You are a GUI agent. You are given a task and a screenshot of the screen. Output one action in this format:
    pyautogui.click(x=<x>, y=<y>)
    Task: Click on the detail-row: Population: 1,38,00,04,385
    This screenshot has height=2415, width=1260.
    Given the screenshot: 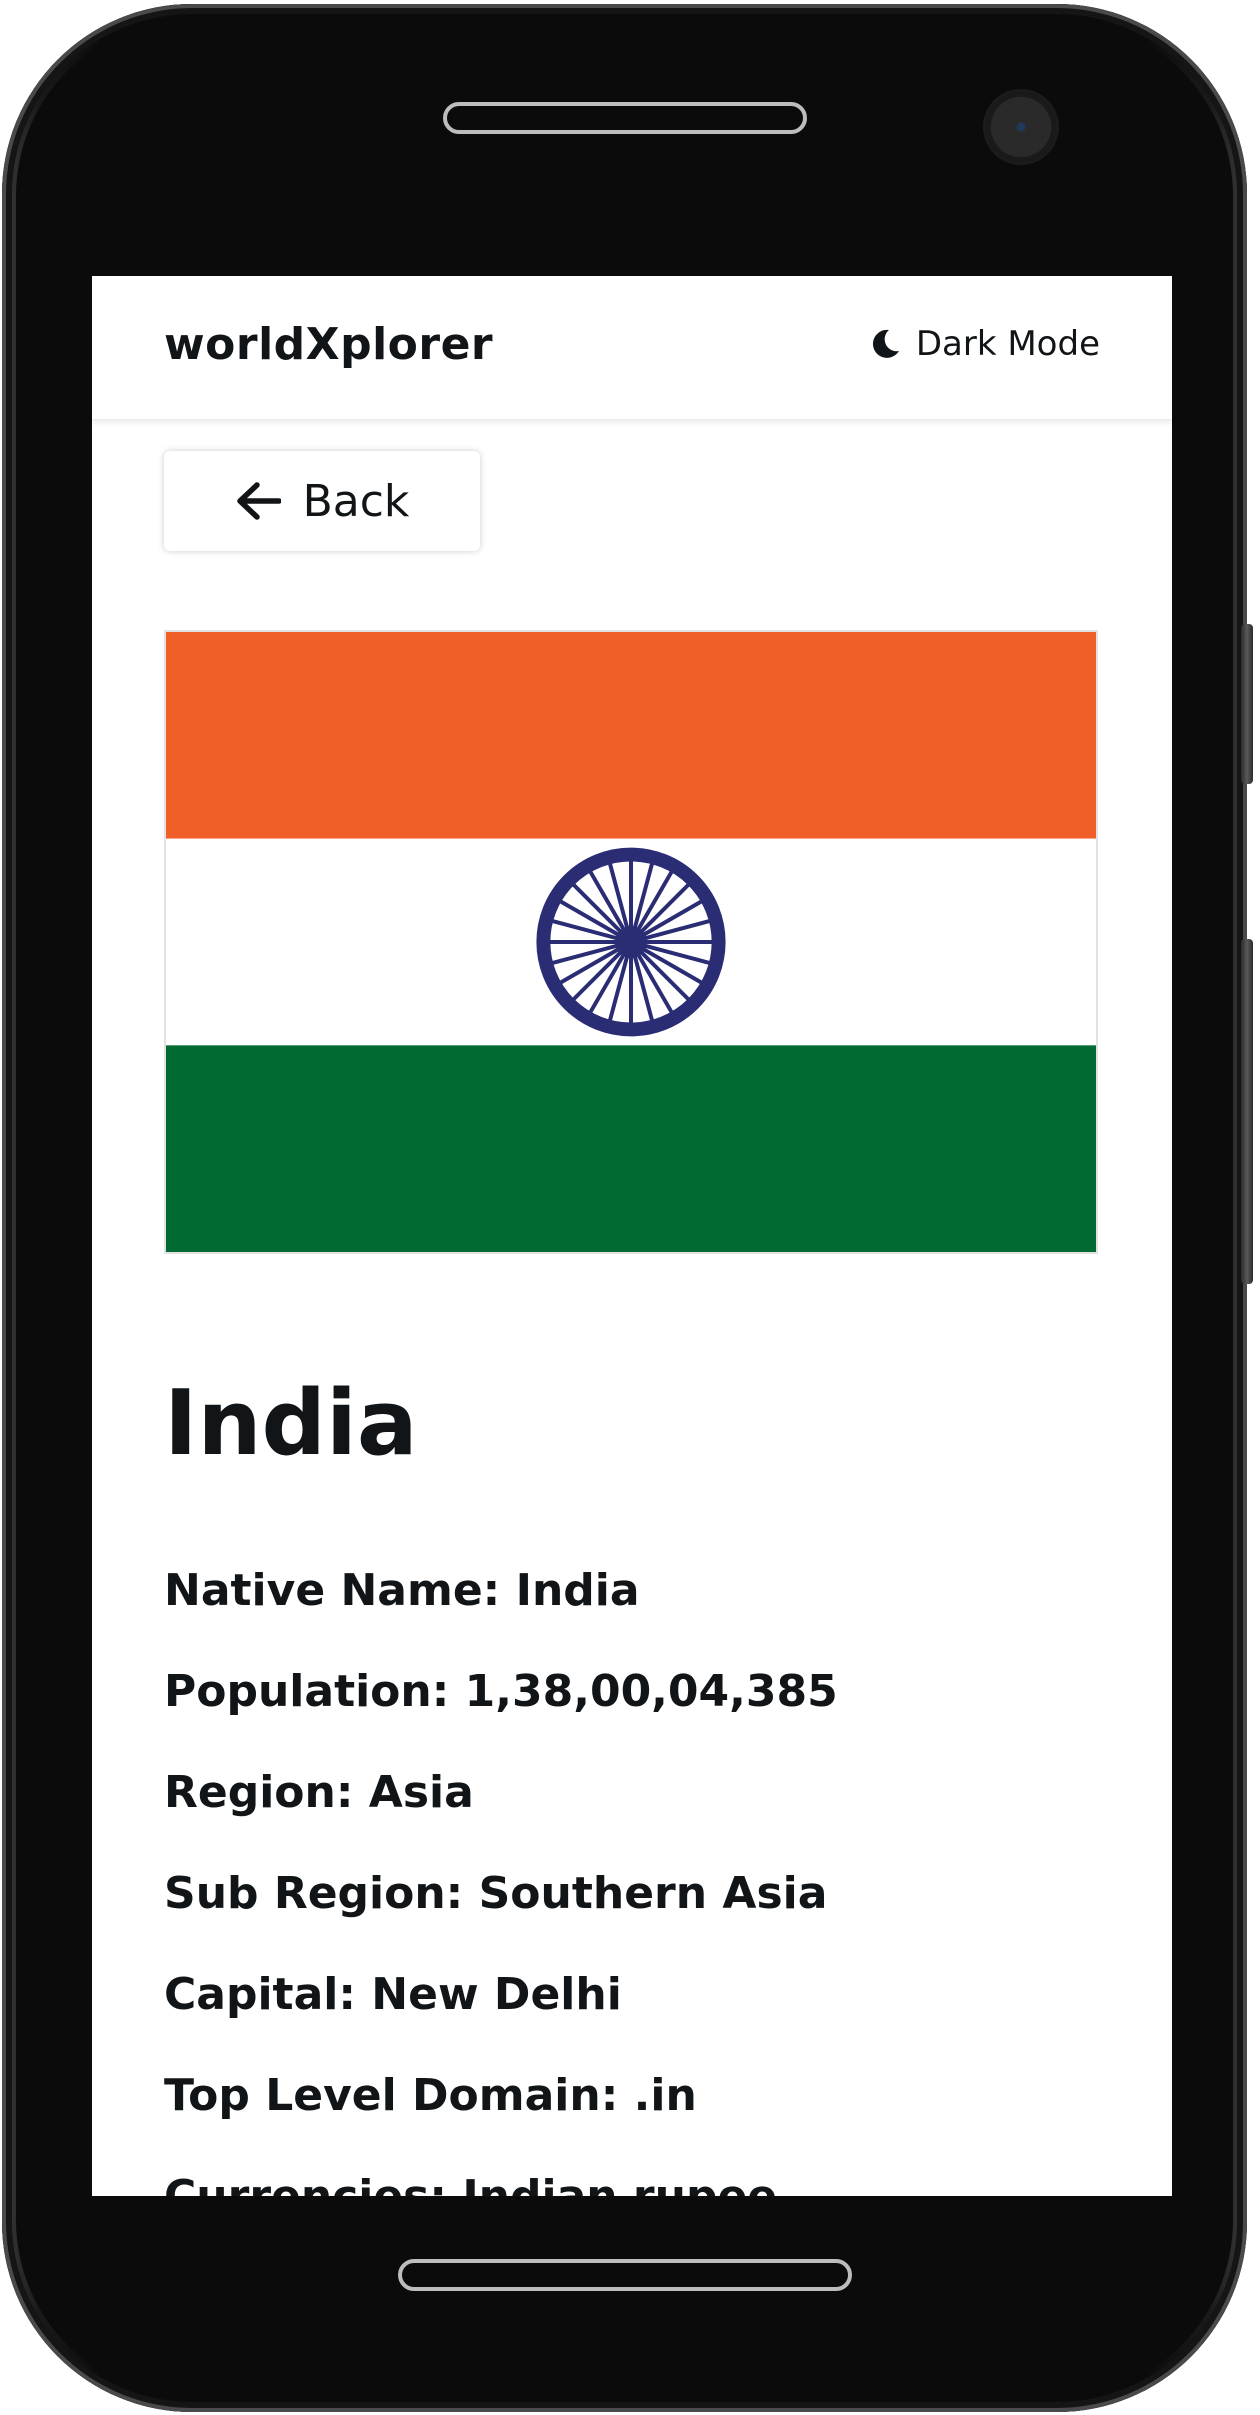 What is the action you would take?
    pyautogui.click(x=501, y=1715)
    